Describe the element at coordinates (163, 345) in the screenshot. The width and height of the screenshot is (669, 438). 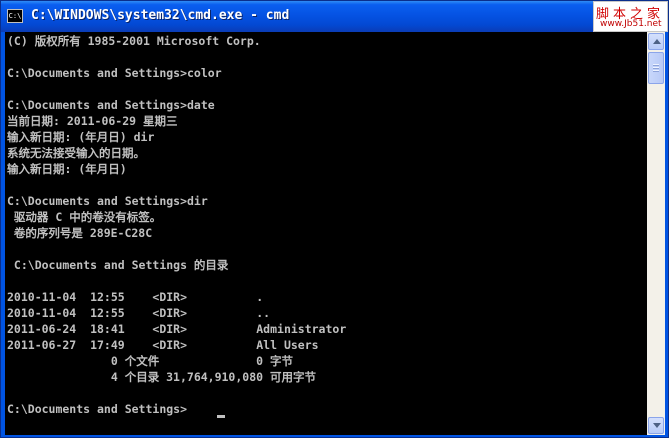
I see `console-line: 2011-06-27 17:49 <DIR> All Users` at that location.